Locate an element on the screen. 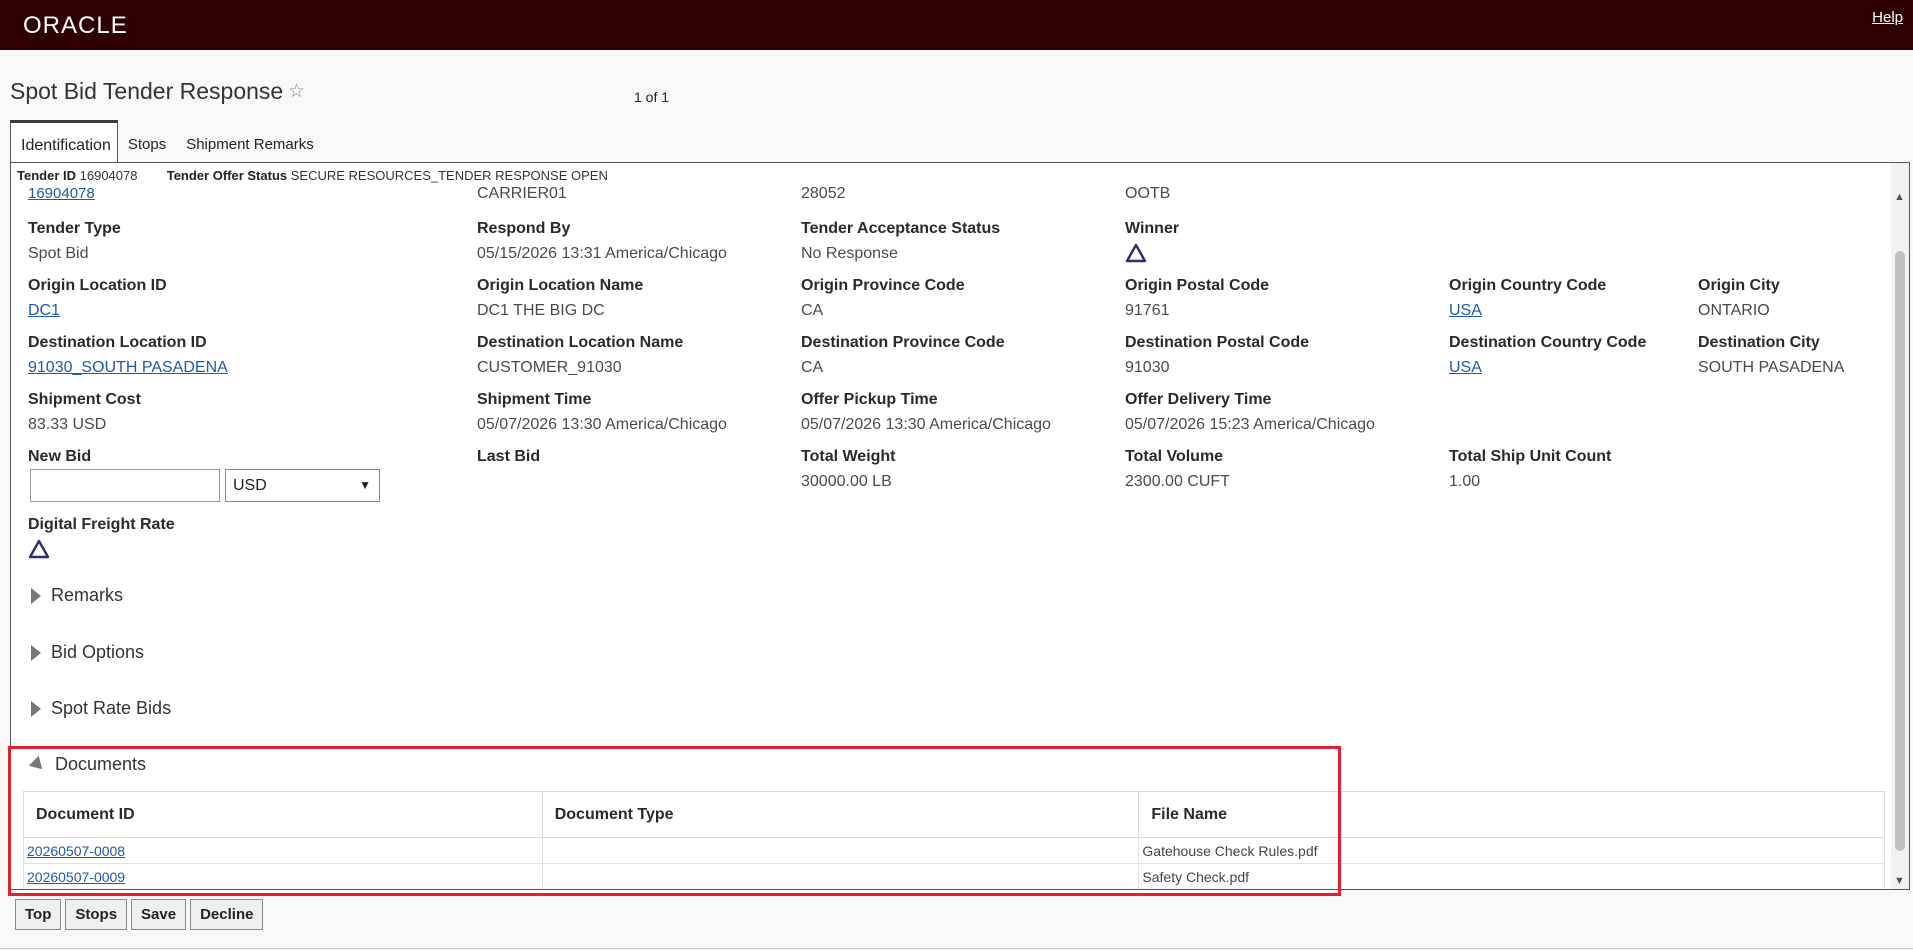 This screenshot has width=1913, height=950. status-label: Tender Offer Status is located at coordinates (227, 175).